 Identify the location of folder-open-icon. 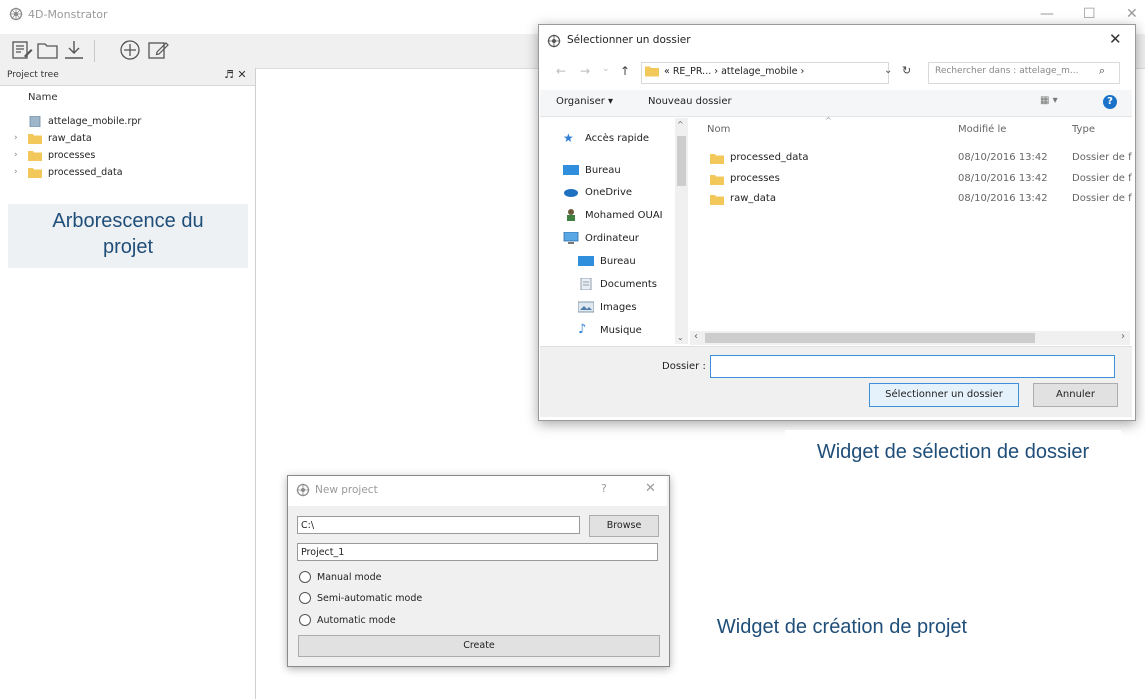
(48, 50).